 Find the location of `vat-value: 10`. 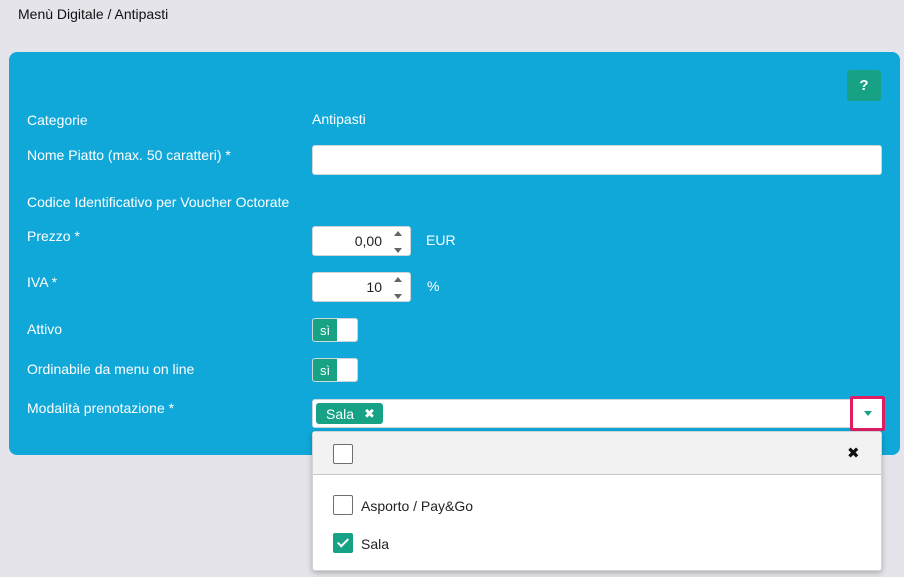

vat-value: 10 is located at coordinates (374, 287).